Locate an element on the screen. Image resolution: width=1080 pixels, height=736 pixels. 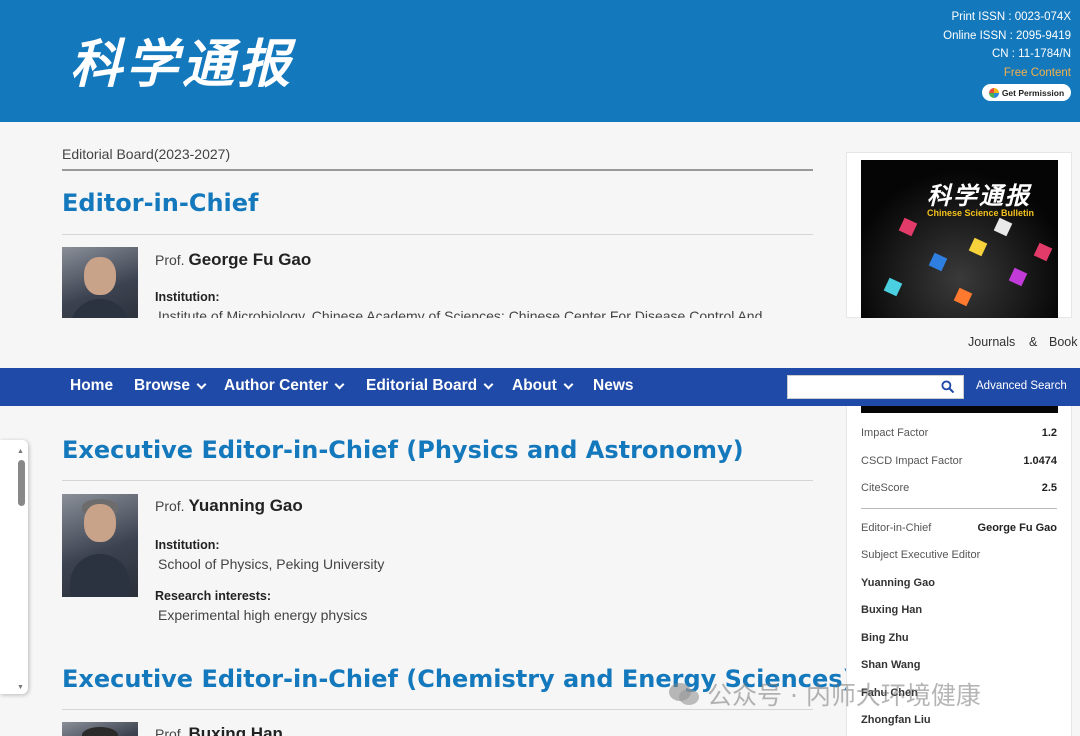
subject-editor-heading: Subject Executive Editor is located at coordinates (921, 555).